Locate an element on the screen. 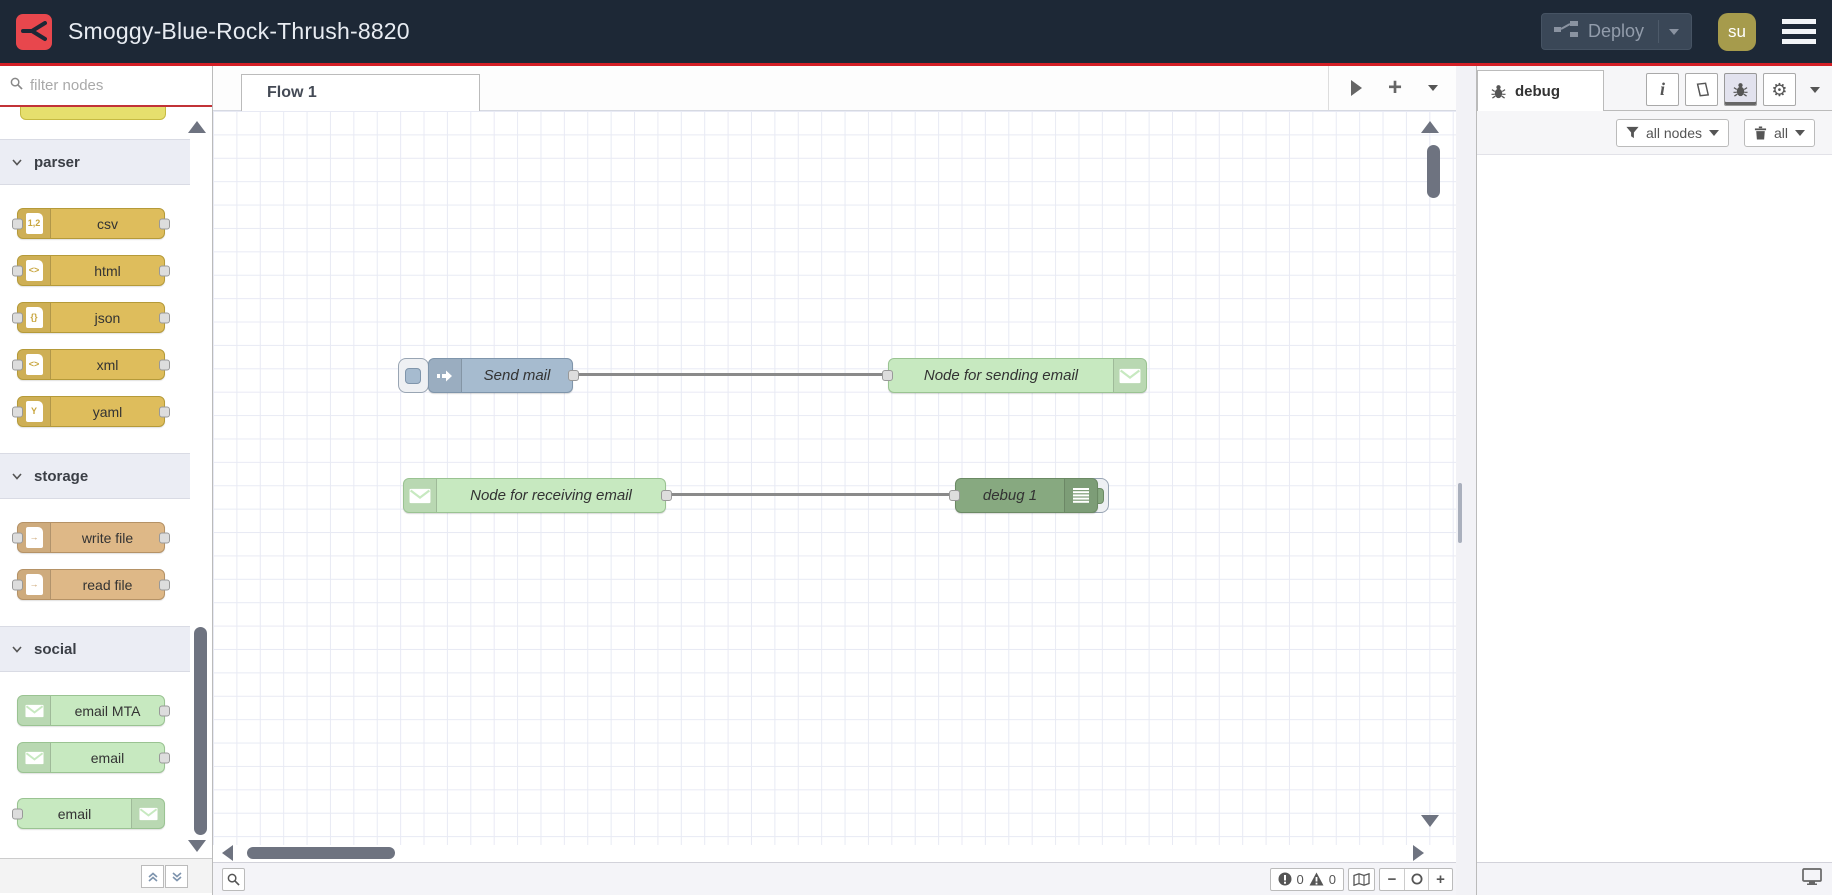  navigator-button is located at coordinates (1361, 879).